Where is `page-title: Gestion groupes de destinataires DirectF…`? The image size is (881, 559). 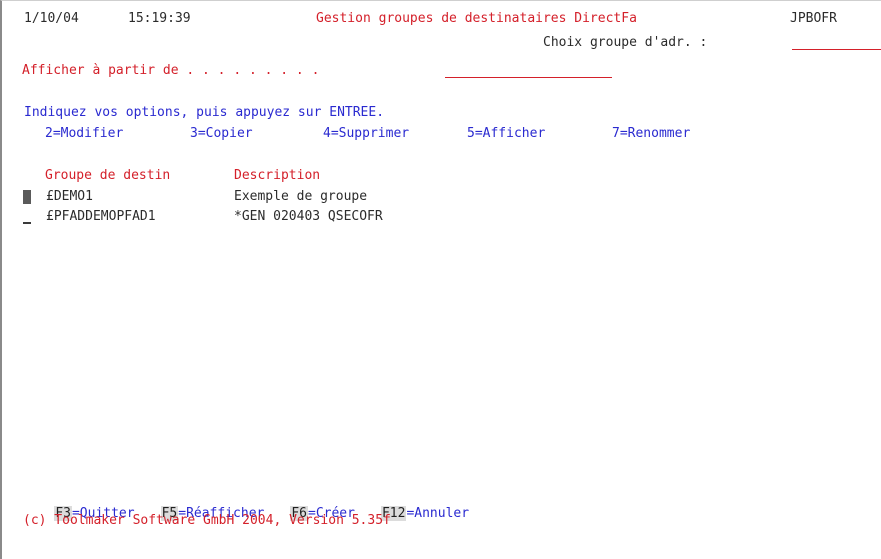 page-title: Gestion groupes de destinataires DirectF… is located at coordinates (476, 18).